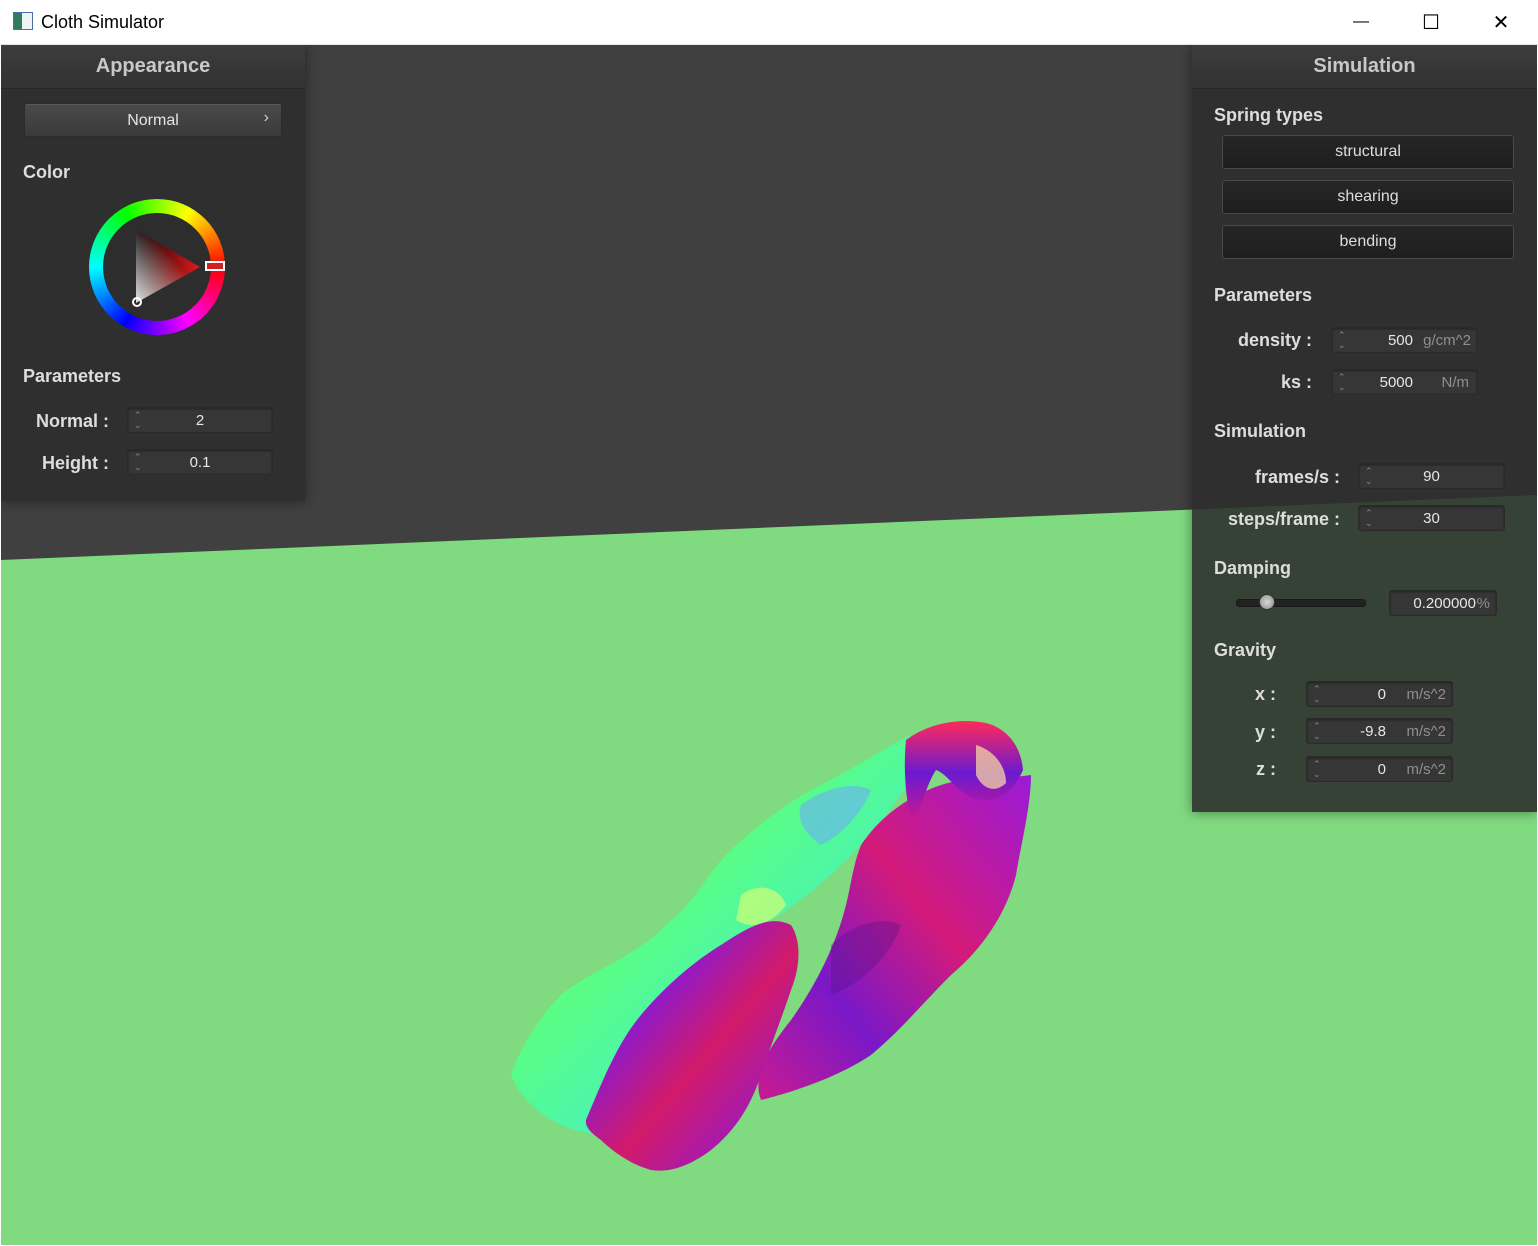 Image resolution: width=1538 pixels, height=1246 pixels. I want to click on gravity-z-unit: m/s^2, so click(1426, 769).